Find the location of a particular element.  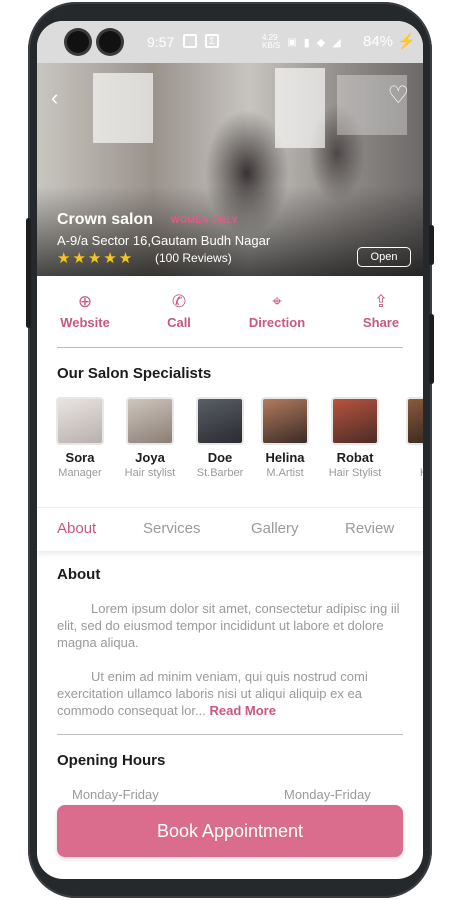

tab-bar: About Services Gallery Review is located at coordinates (230, 529).